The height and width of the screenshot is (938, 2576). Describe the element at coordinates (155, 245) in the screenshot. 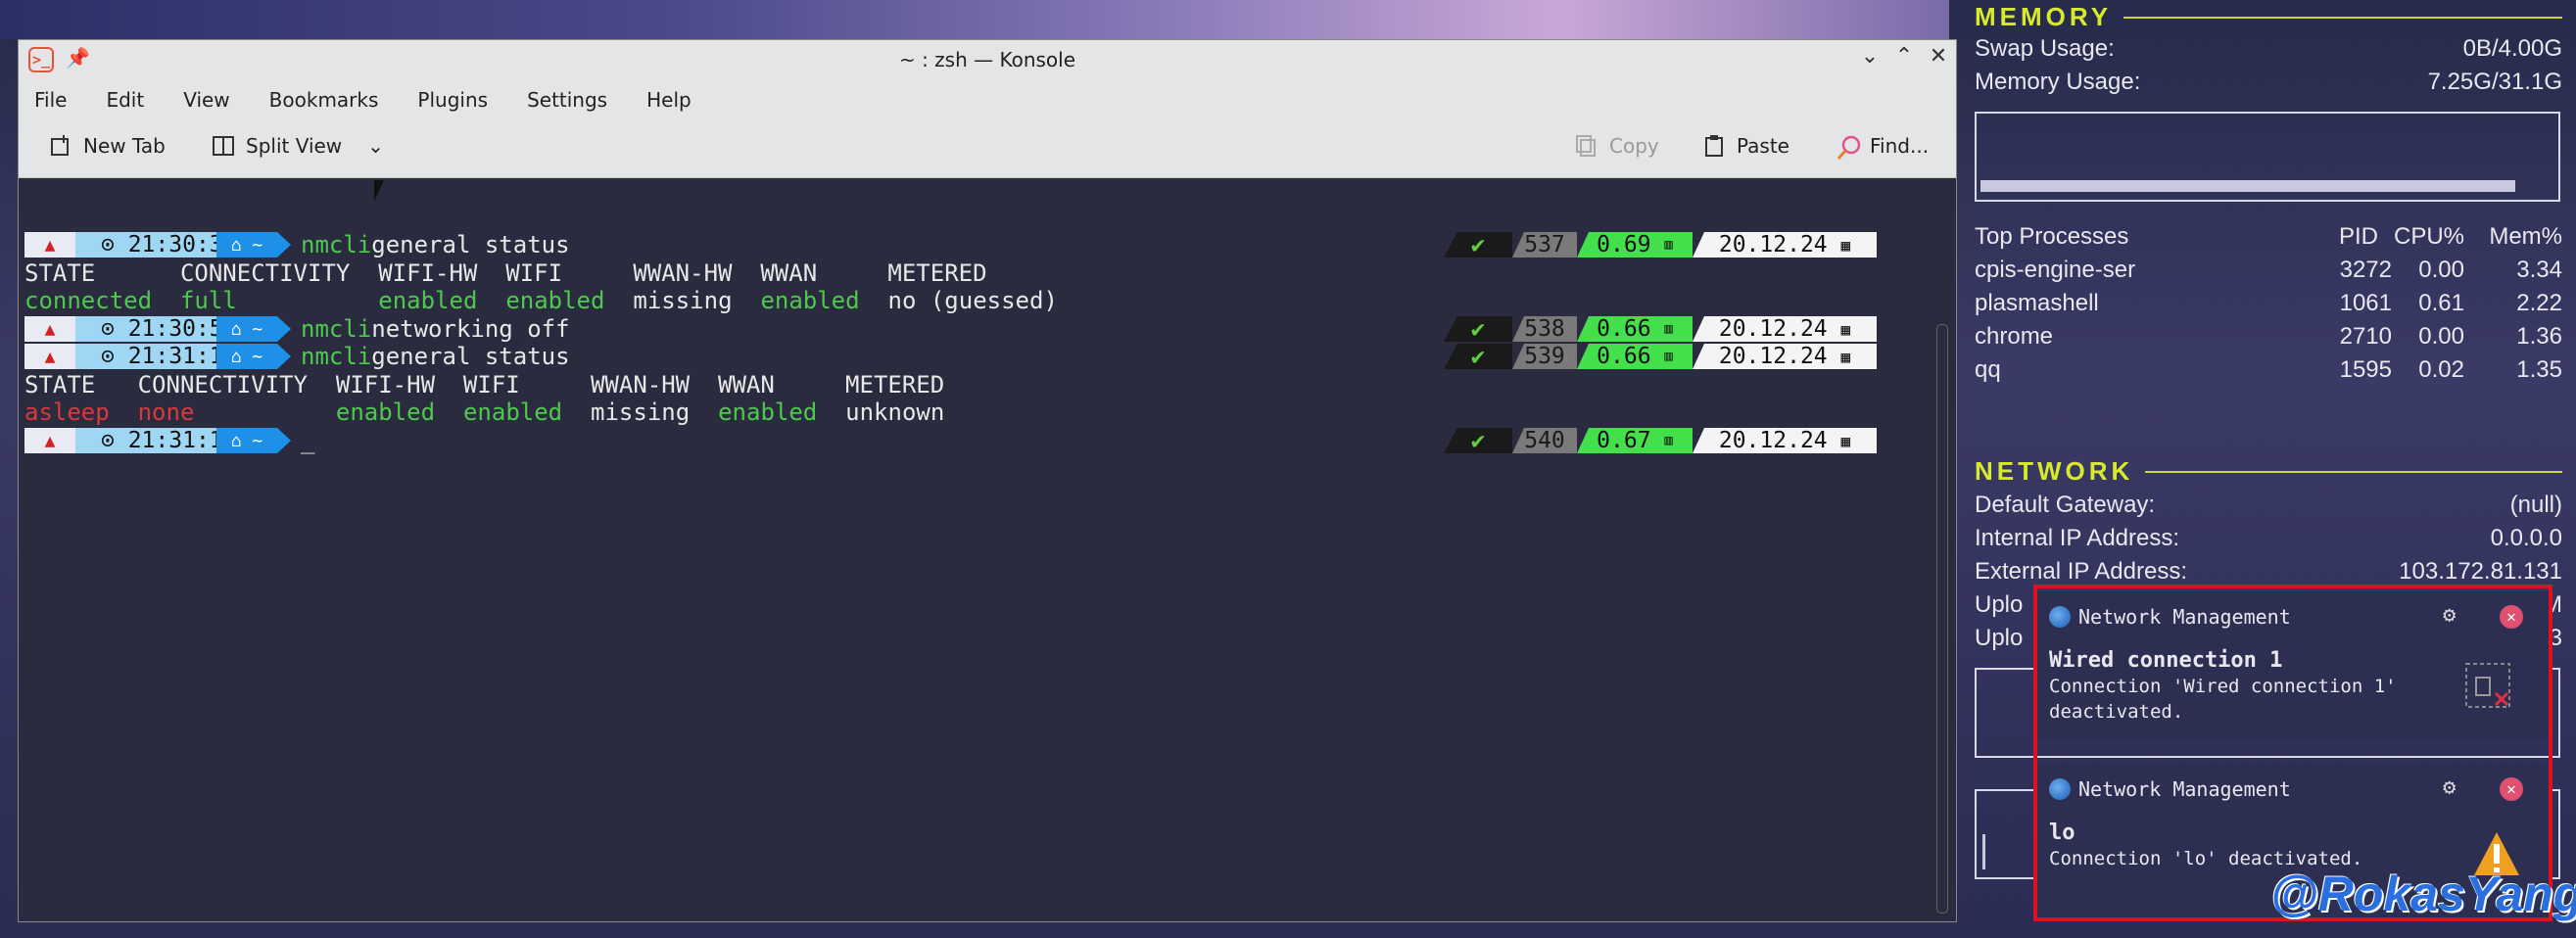

I see `prompt-time: ⊙ 21:30:35` at that location.